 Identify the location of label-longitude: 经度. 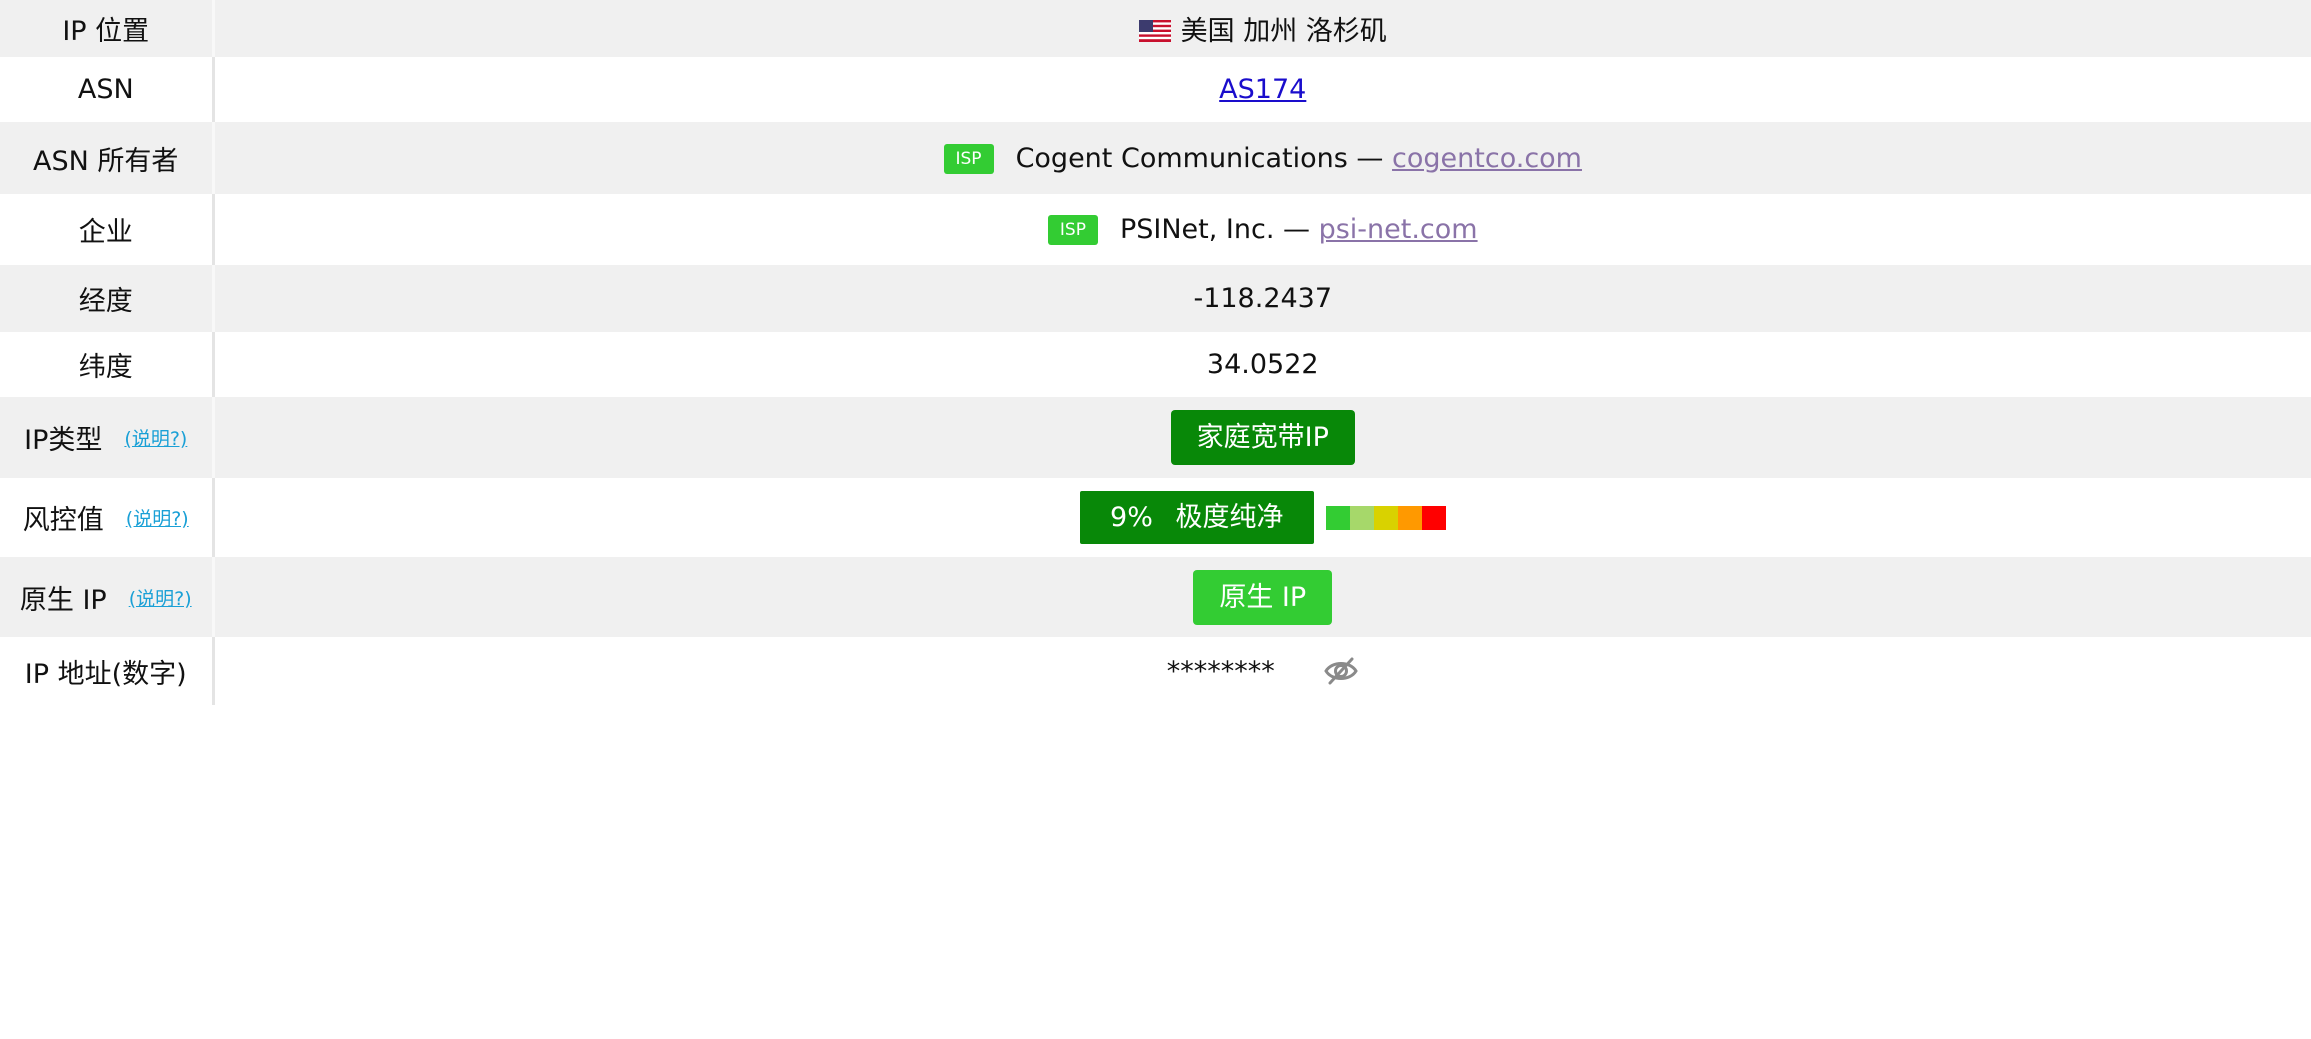
(107, 298).